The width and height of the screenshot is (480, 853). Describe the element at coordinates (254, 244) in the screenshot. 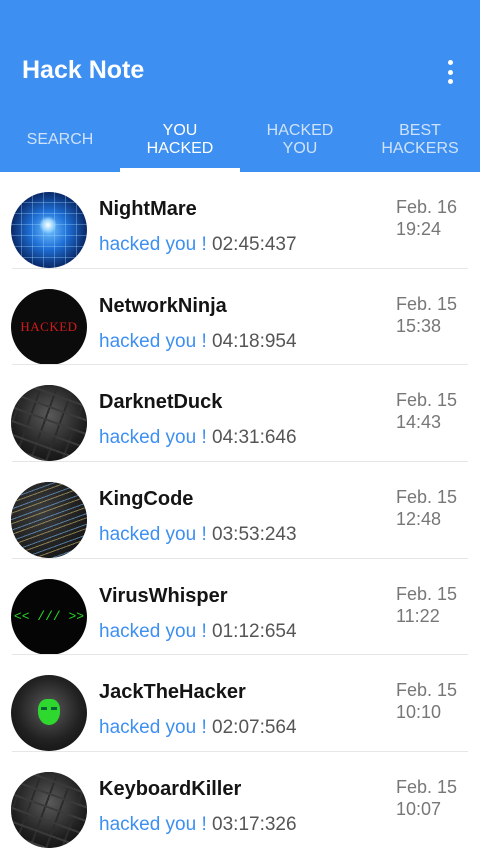

I see `hack-duration: 02:45:437` at that location.